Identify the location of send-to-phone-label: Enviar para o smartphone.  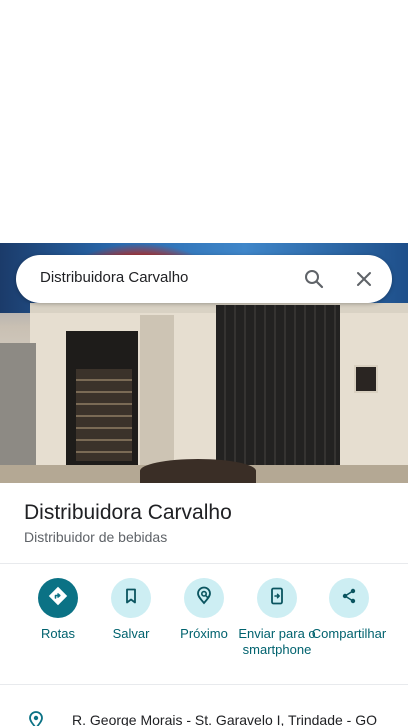
(277, 641).